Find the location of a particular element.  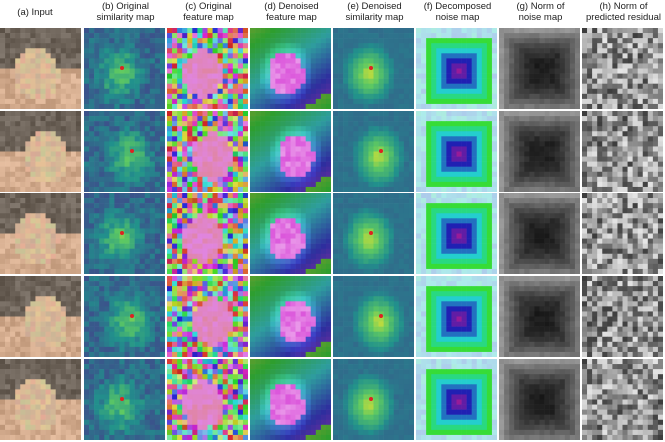

query-point-marker is located at coordinates (381, 151).